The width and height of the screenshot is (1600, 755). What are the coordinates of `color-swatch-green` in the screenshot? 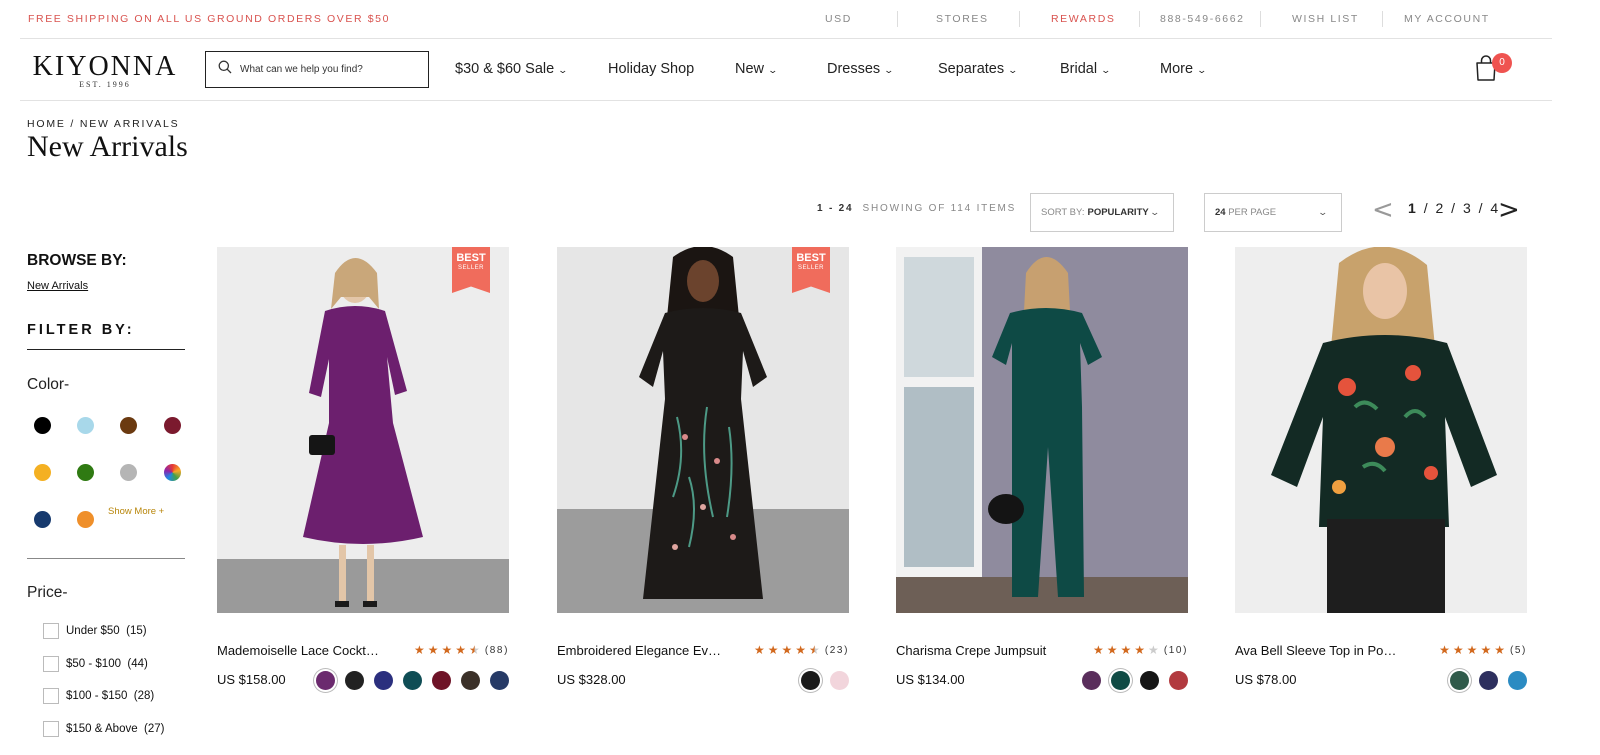 It's located at (85, 472).